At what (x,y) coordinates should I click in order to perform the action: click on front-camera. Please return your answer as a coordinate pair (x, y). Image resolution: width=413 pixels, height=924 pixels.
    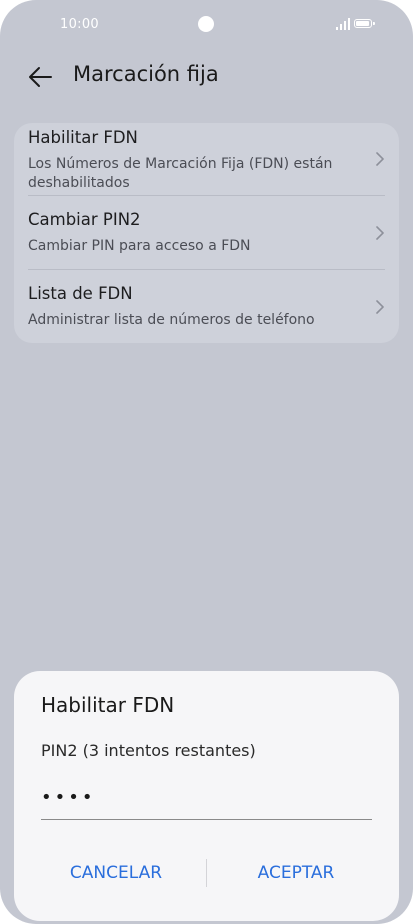
    Looking at the image, I should click on (206, 24).